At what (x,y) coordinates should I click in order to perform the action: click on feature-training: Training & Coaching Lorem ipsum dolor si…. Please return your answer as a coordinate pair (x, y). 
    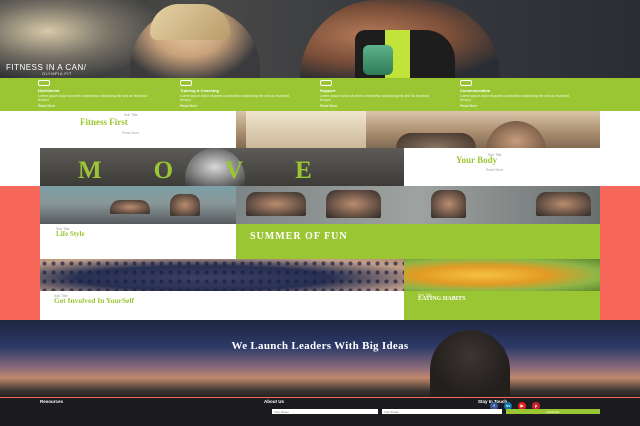
    Looking at the image, I should click on (240, 94).